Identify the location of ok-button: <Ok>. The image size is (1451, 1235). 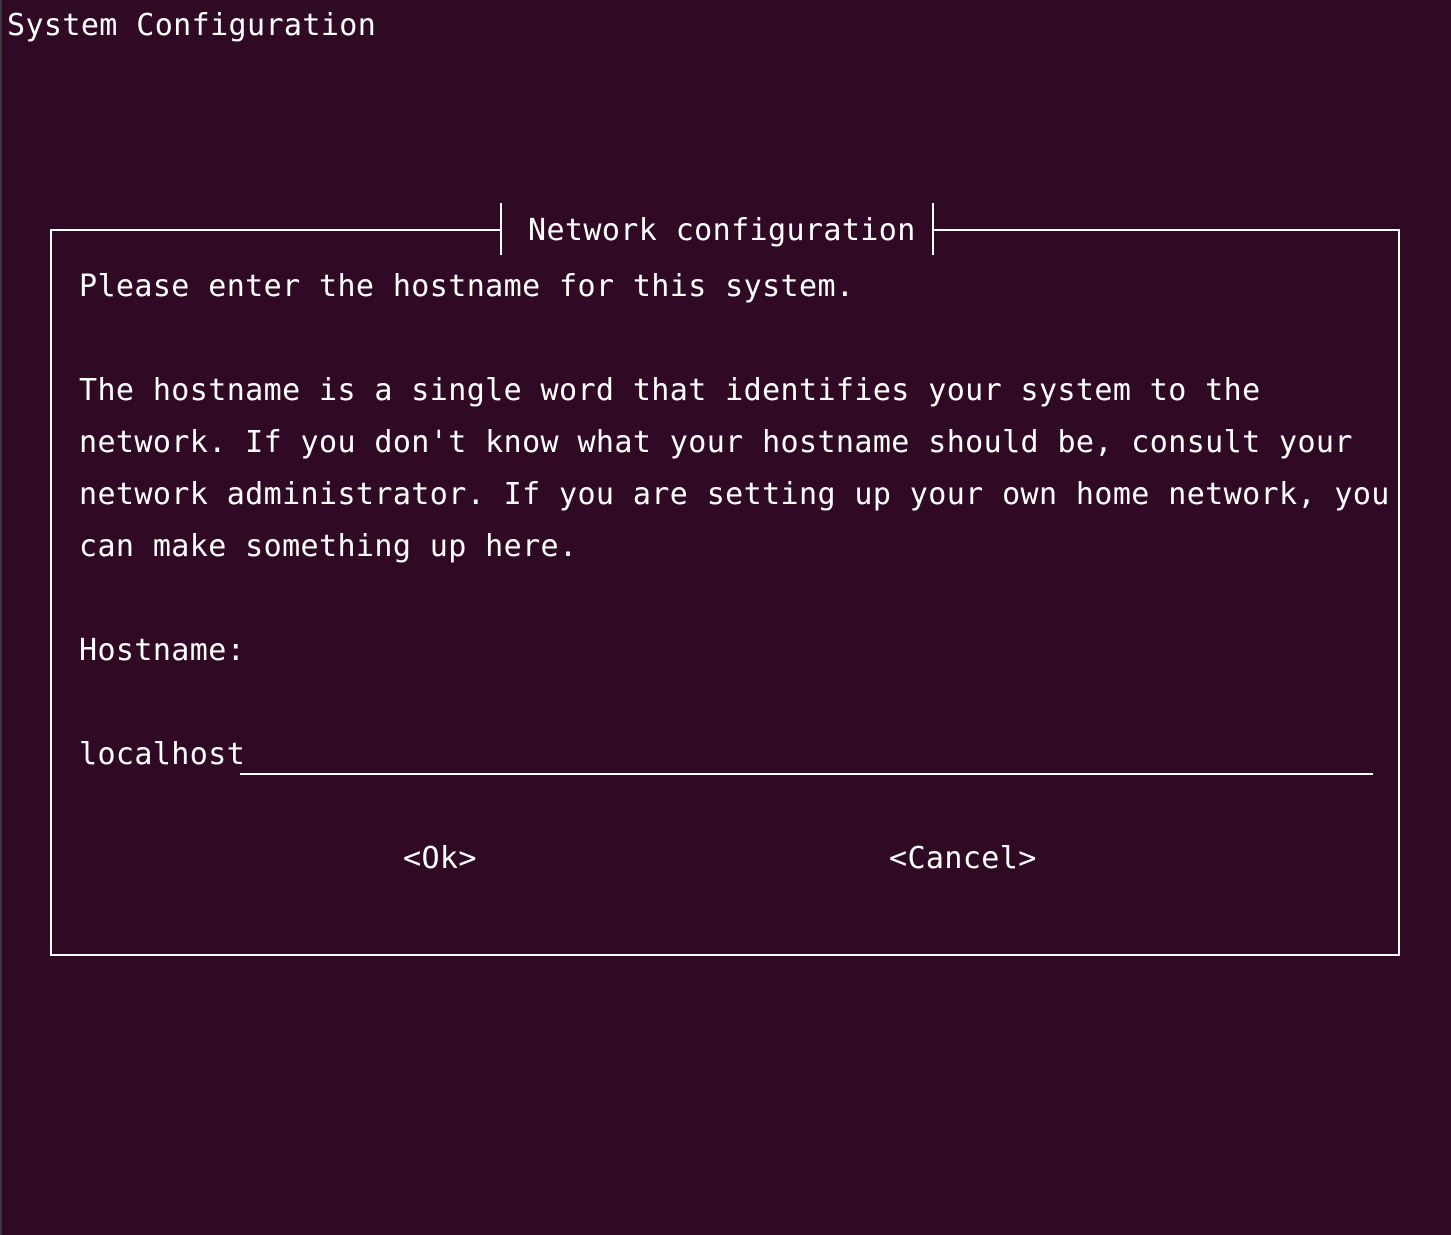
(440, 859).